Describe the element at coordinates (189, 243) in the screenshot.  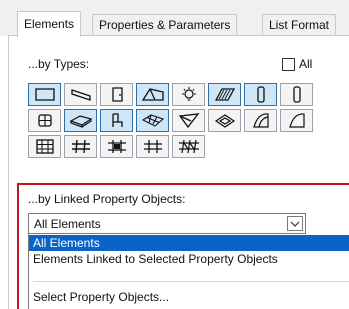
I see `option-all-elements: All Elements` at that location.